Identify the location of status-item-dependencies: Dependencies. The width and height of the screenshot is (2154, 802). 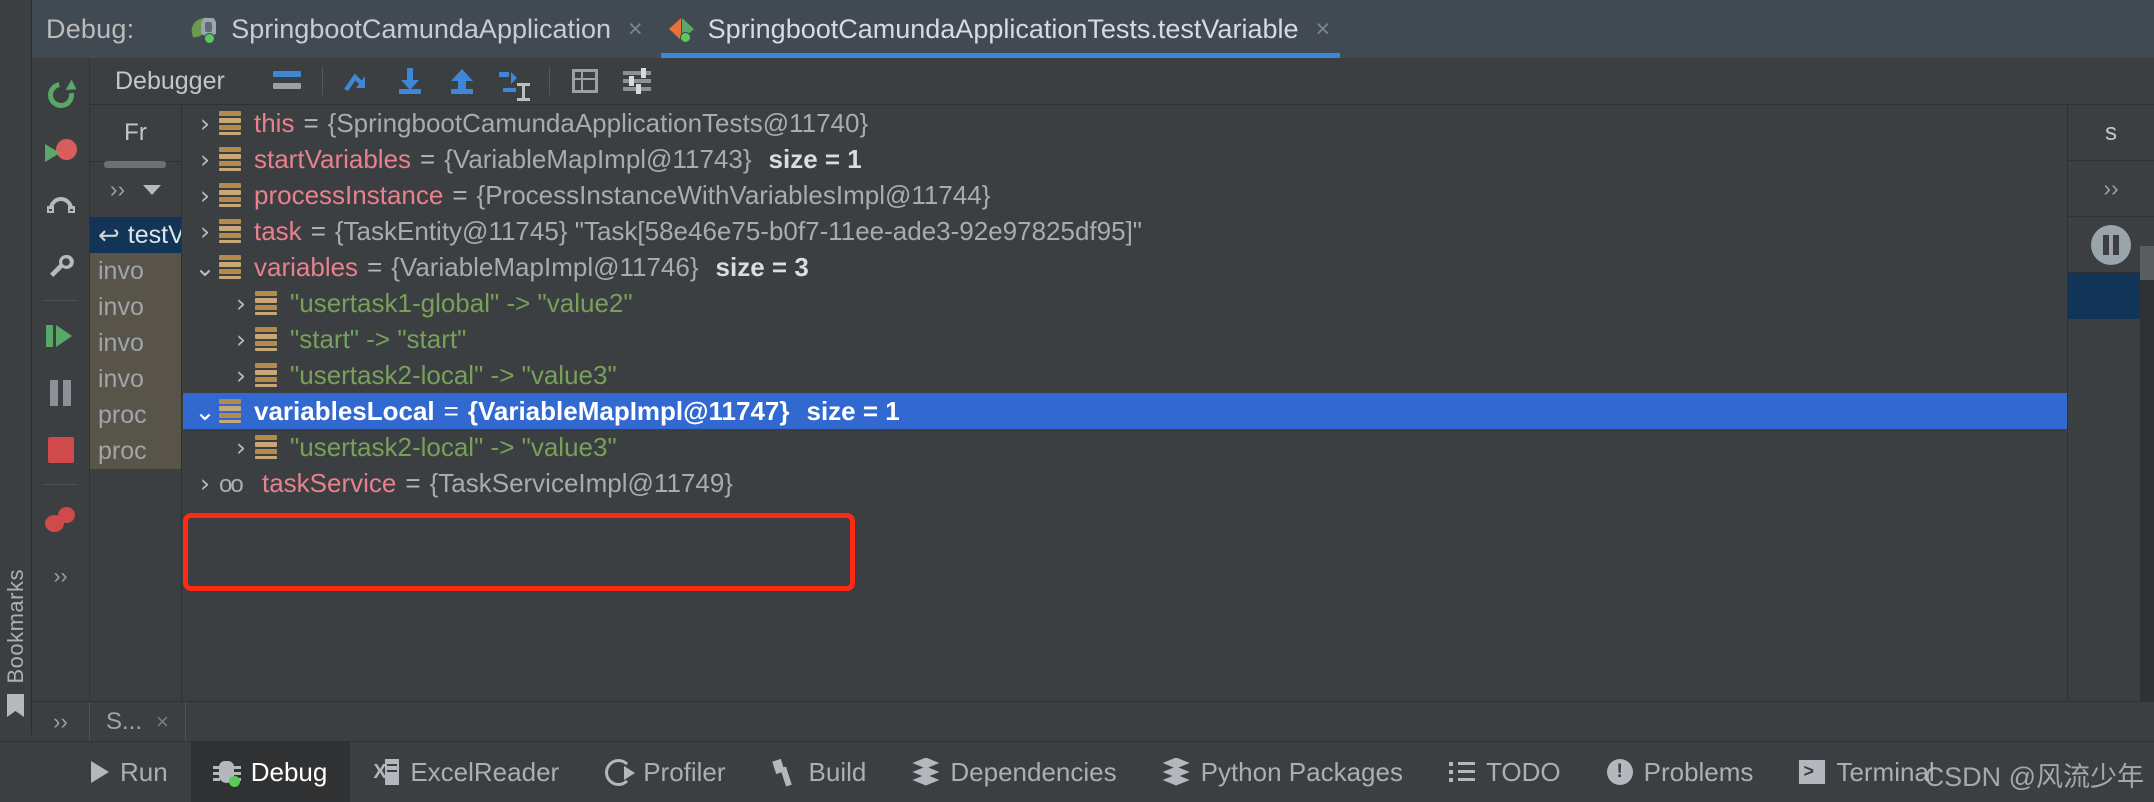
(1014, 772).